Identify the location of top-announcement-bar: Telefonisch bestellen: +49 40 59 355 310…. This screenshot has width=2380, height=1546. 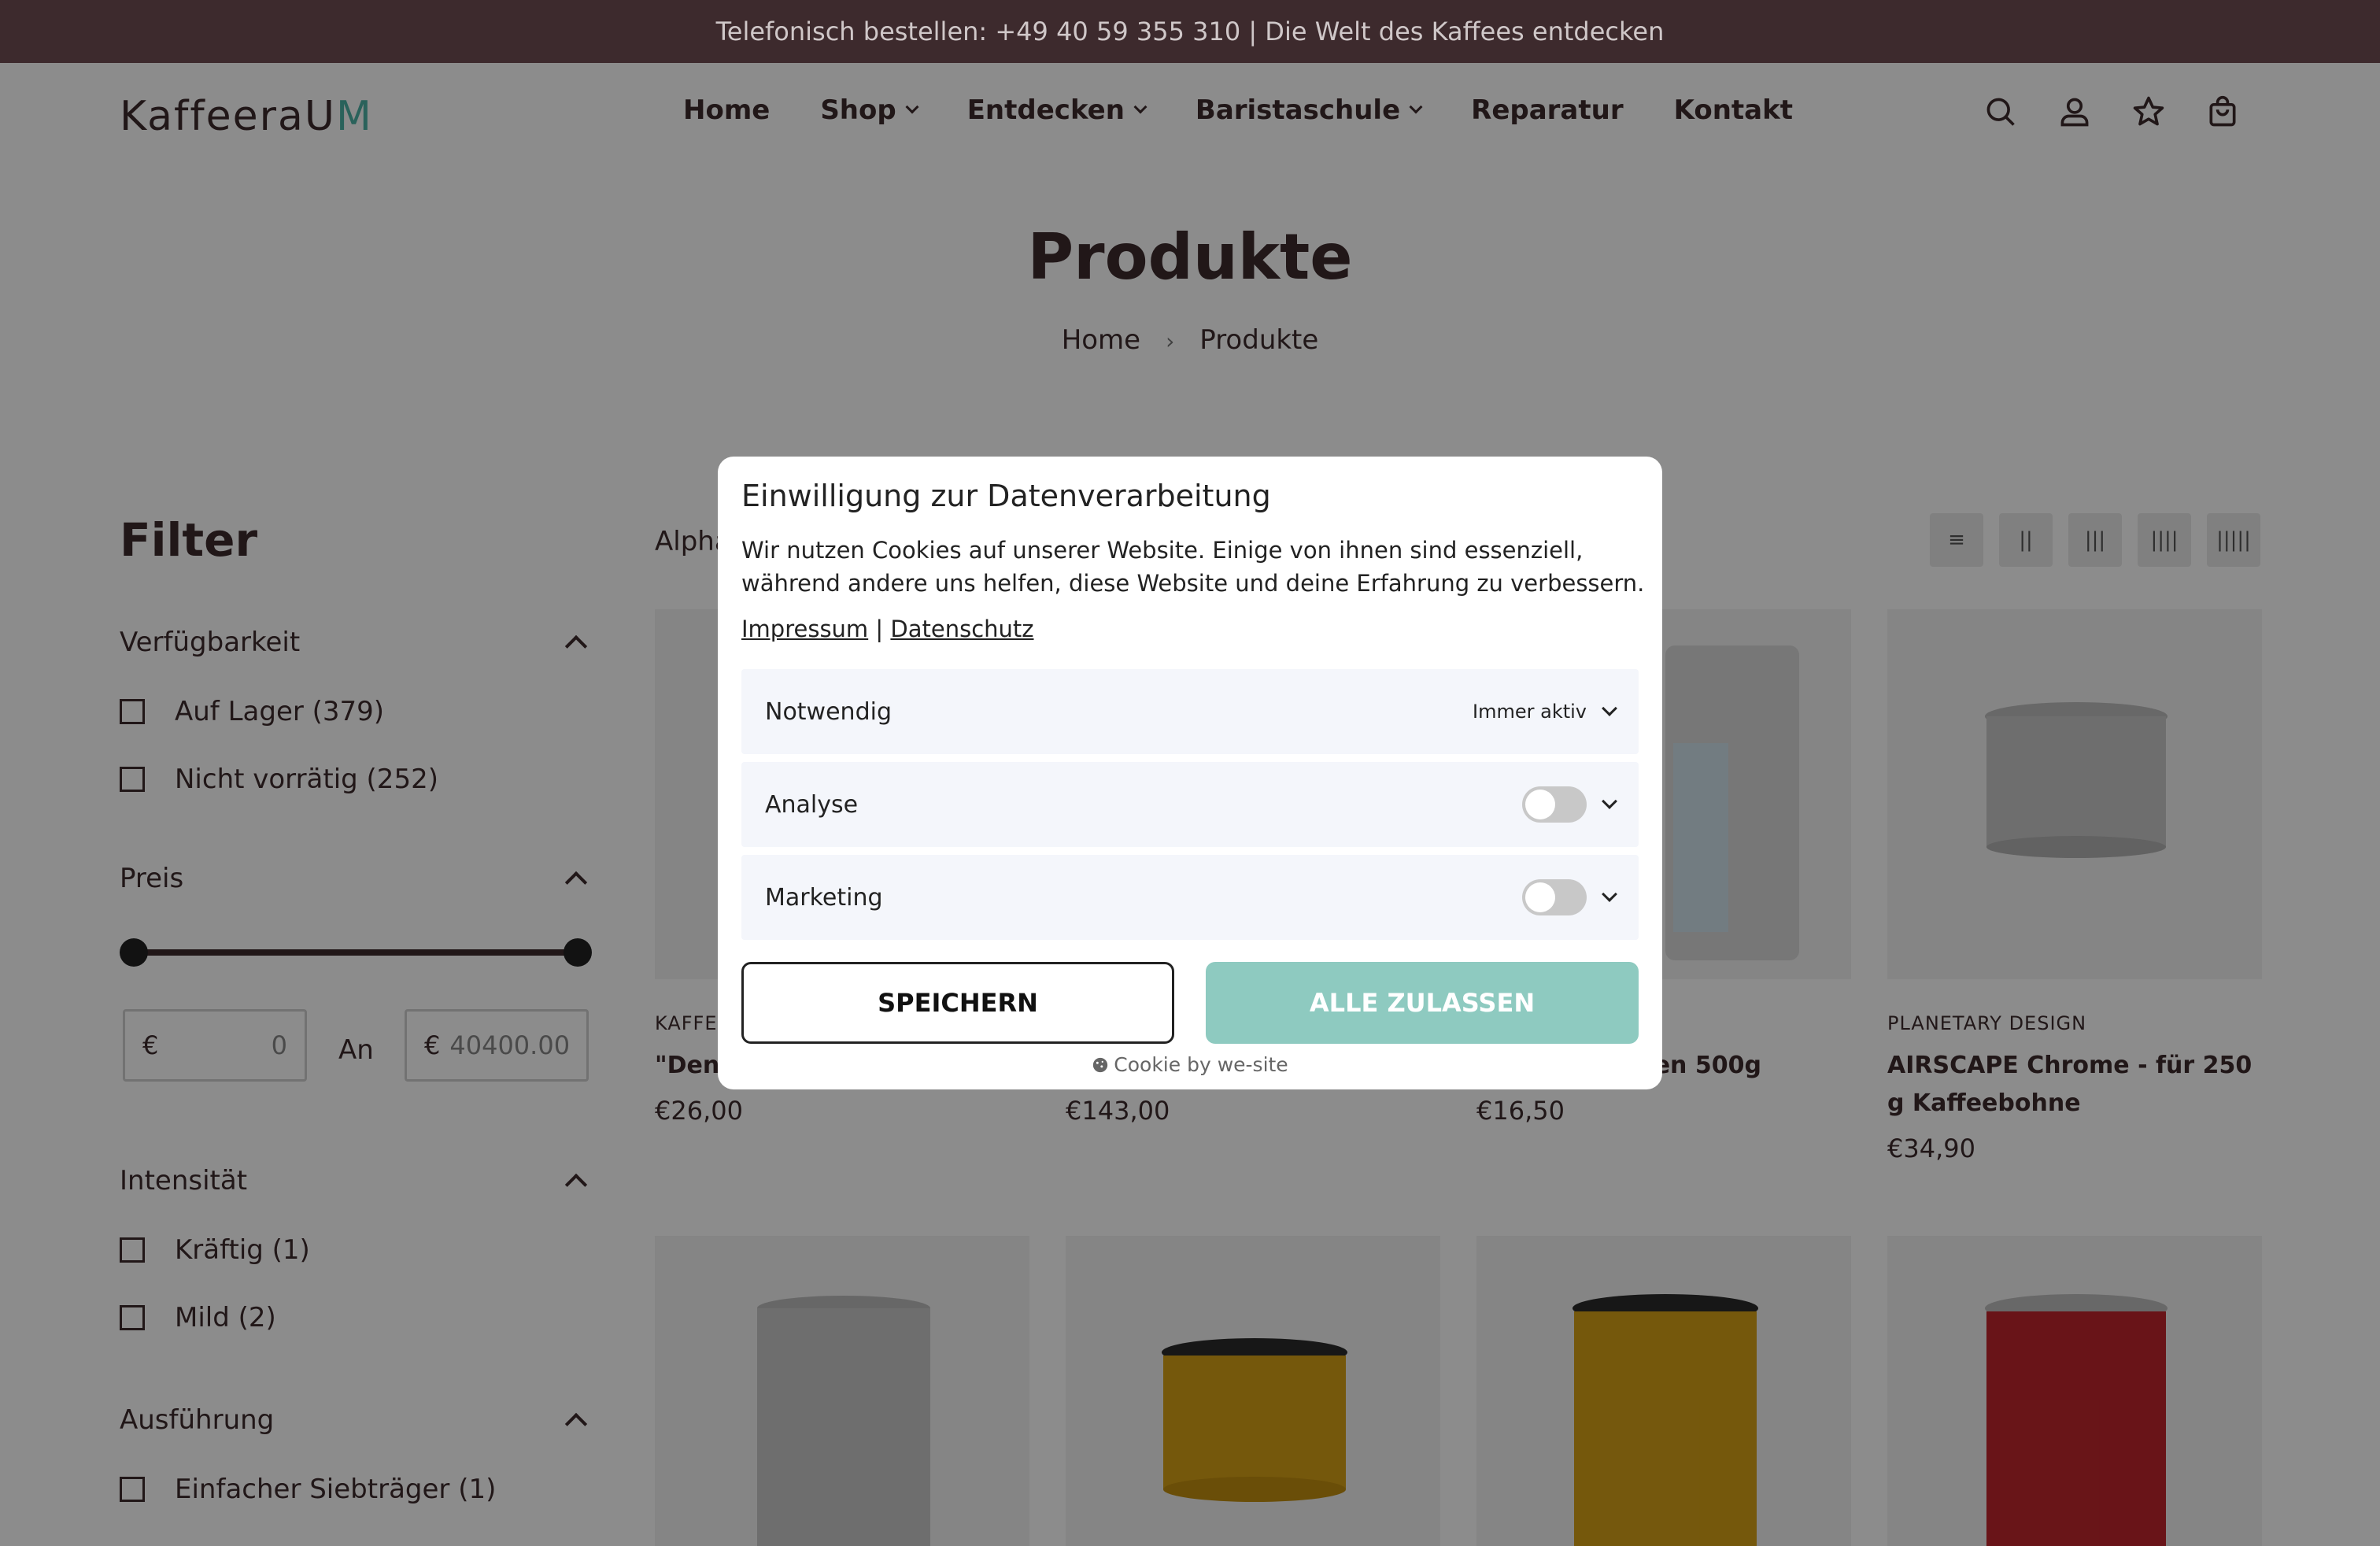
(1190, 31).